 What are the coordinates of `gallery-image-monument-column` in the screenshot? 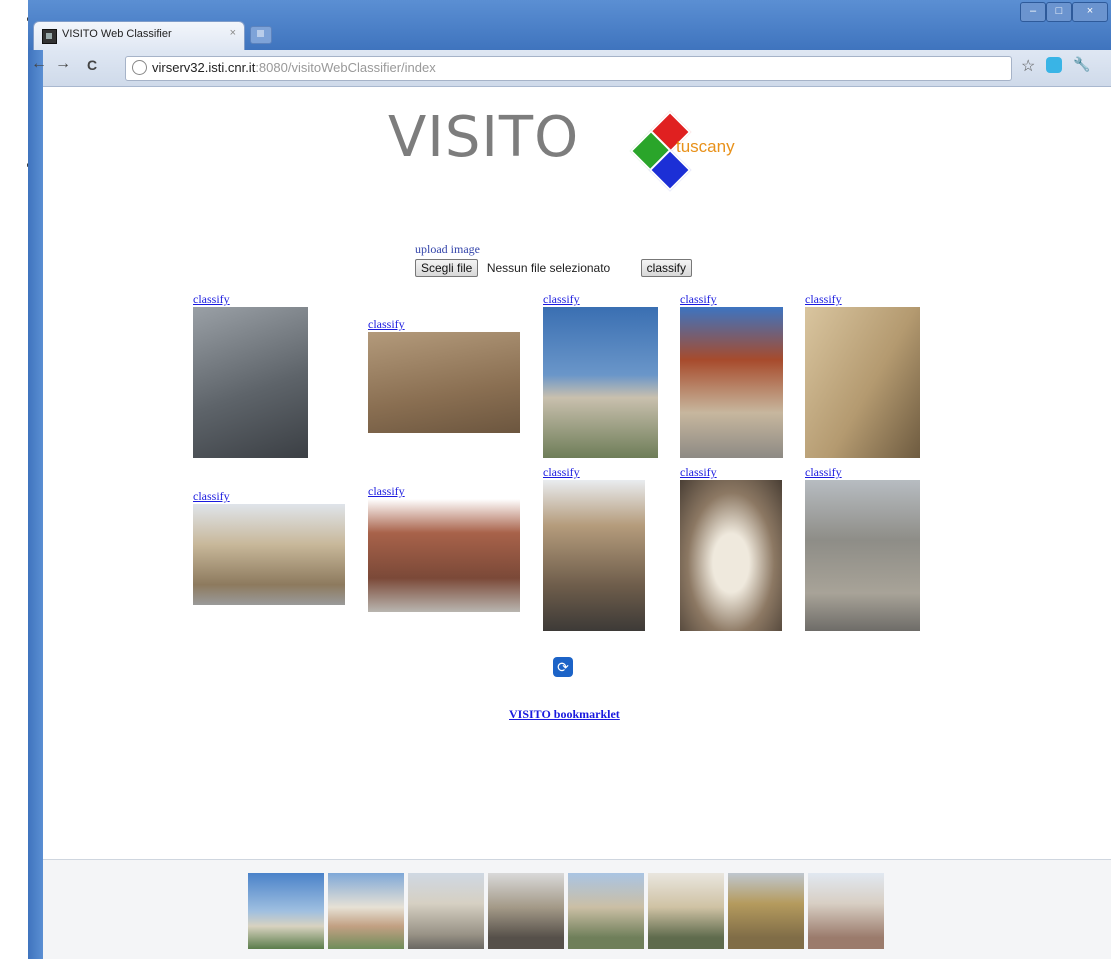 It's located at (862, 555).